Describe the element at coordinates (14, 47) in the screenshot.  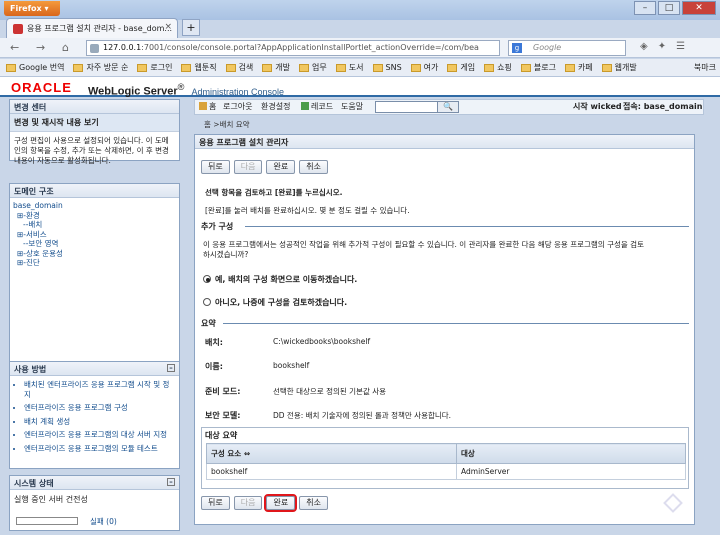
I see `back-arrow-icon: ←` at that location.